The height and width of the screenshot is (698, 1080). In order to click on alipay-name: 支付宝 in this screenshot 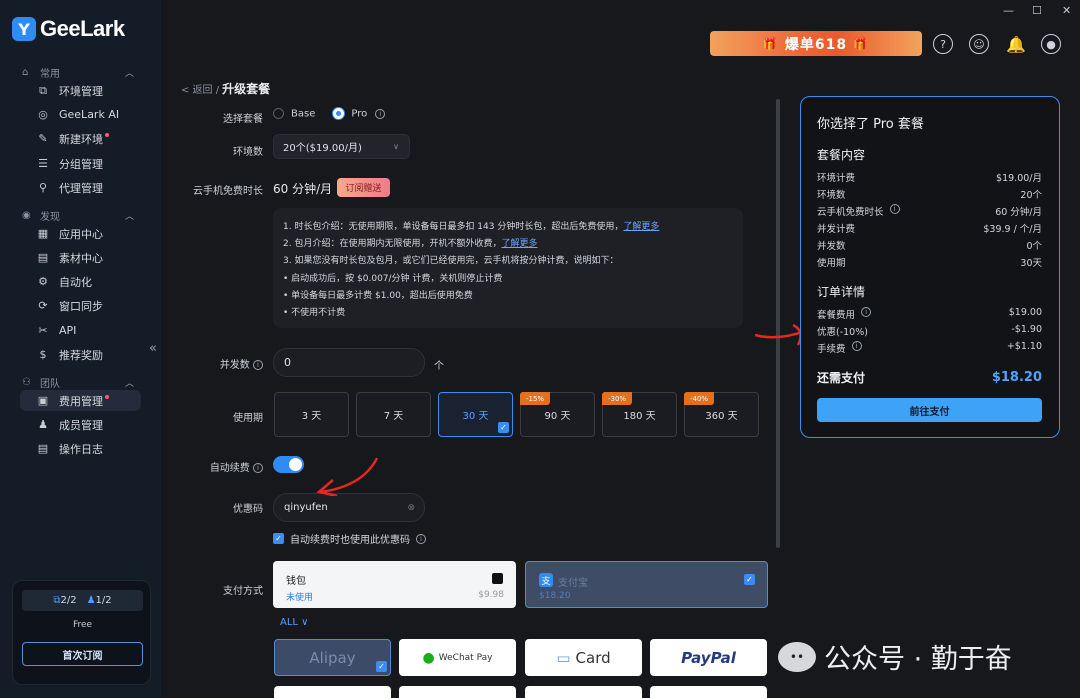, I will do `click(573, 583)`.